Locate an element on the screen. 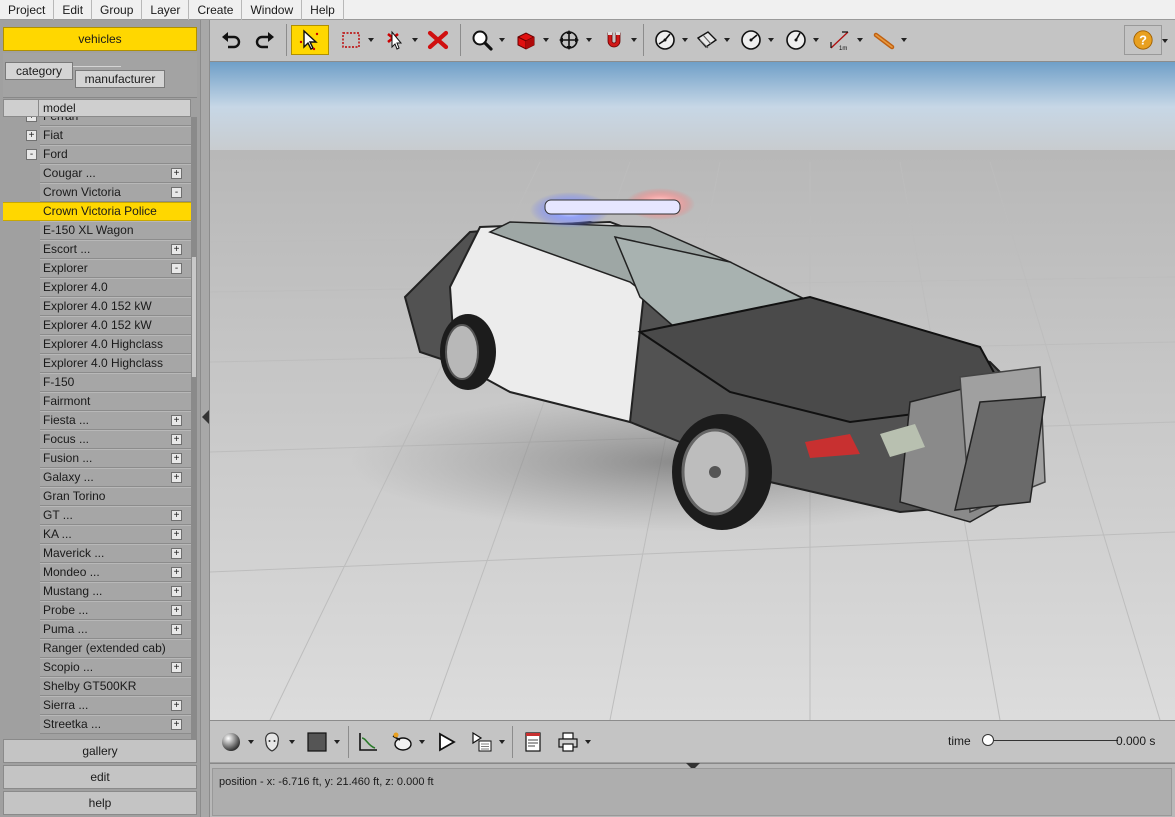 The width and height of the screenshot is (1175, 817). select-tool-button is located at coordinates (310, 40).